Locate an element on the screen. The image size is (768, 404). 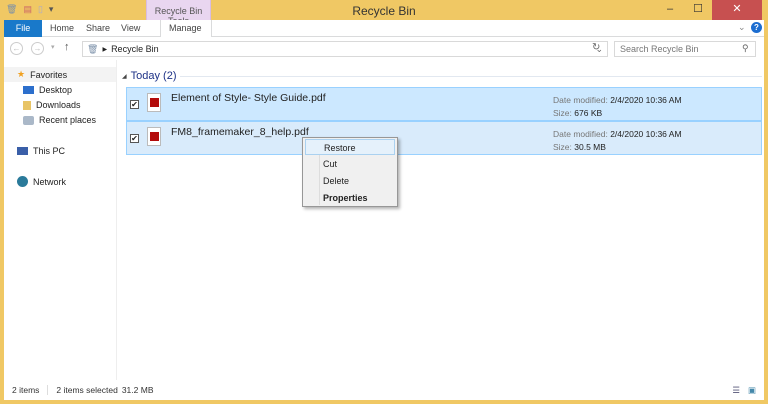
status-size: 31.2 MB is located at coordinates (137, 390).